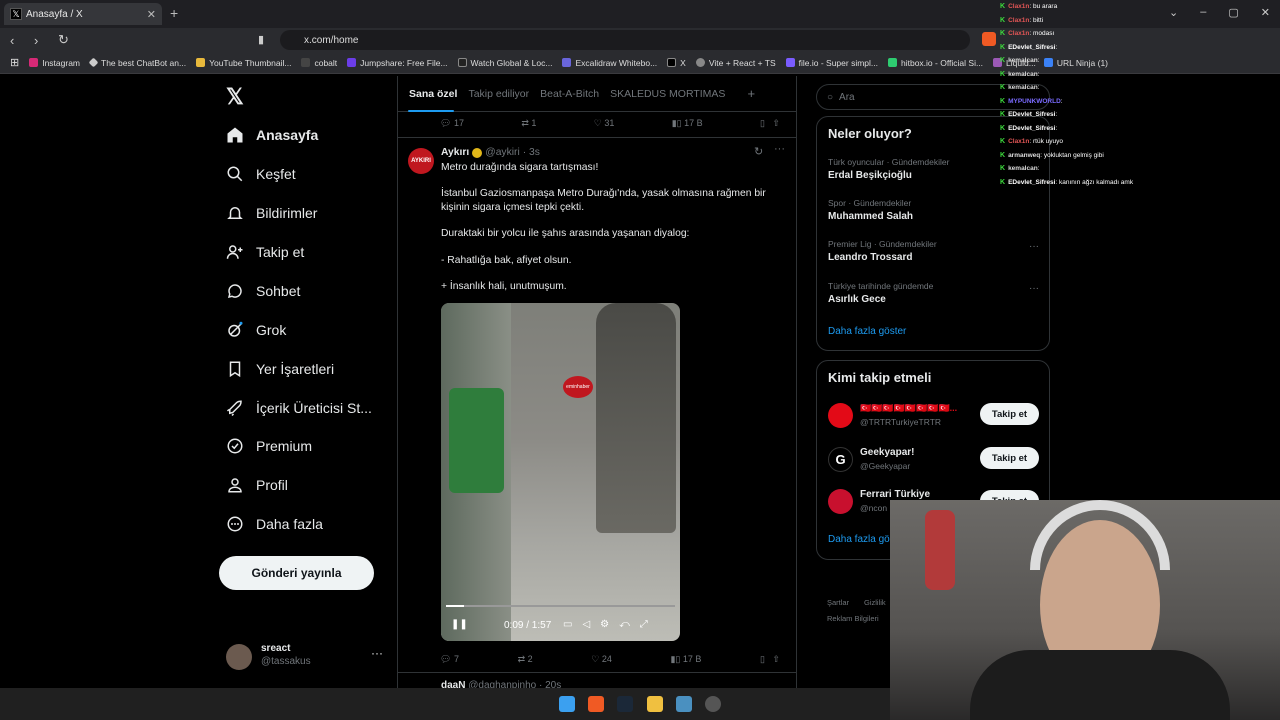  I want to click on close-tab-icon: ✕, so click(151, 14).